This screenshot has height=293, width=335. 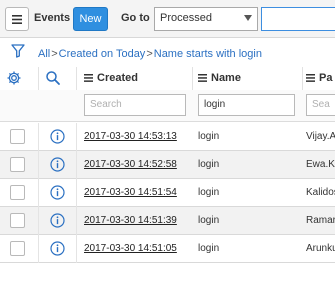 What do you see at coordinates (326, 78) in the screenshot?
I see `column-header-part-label: Pa` at bounding box center [326, 78].